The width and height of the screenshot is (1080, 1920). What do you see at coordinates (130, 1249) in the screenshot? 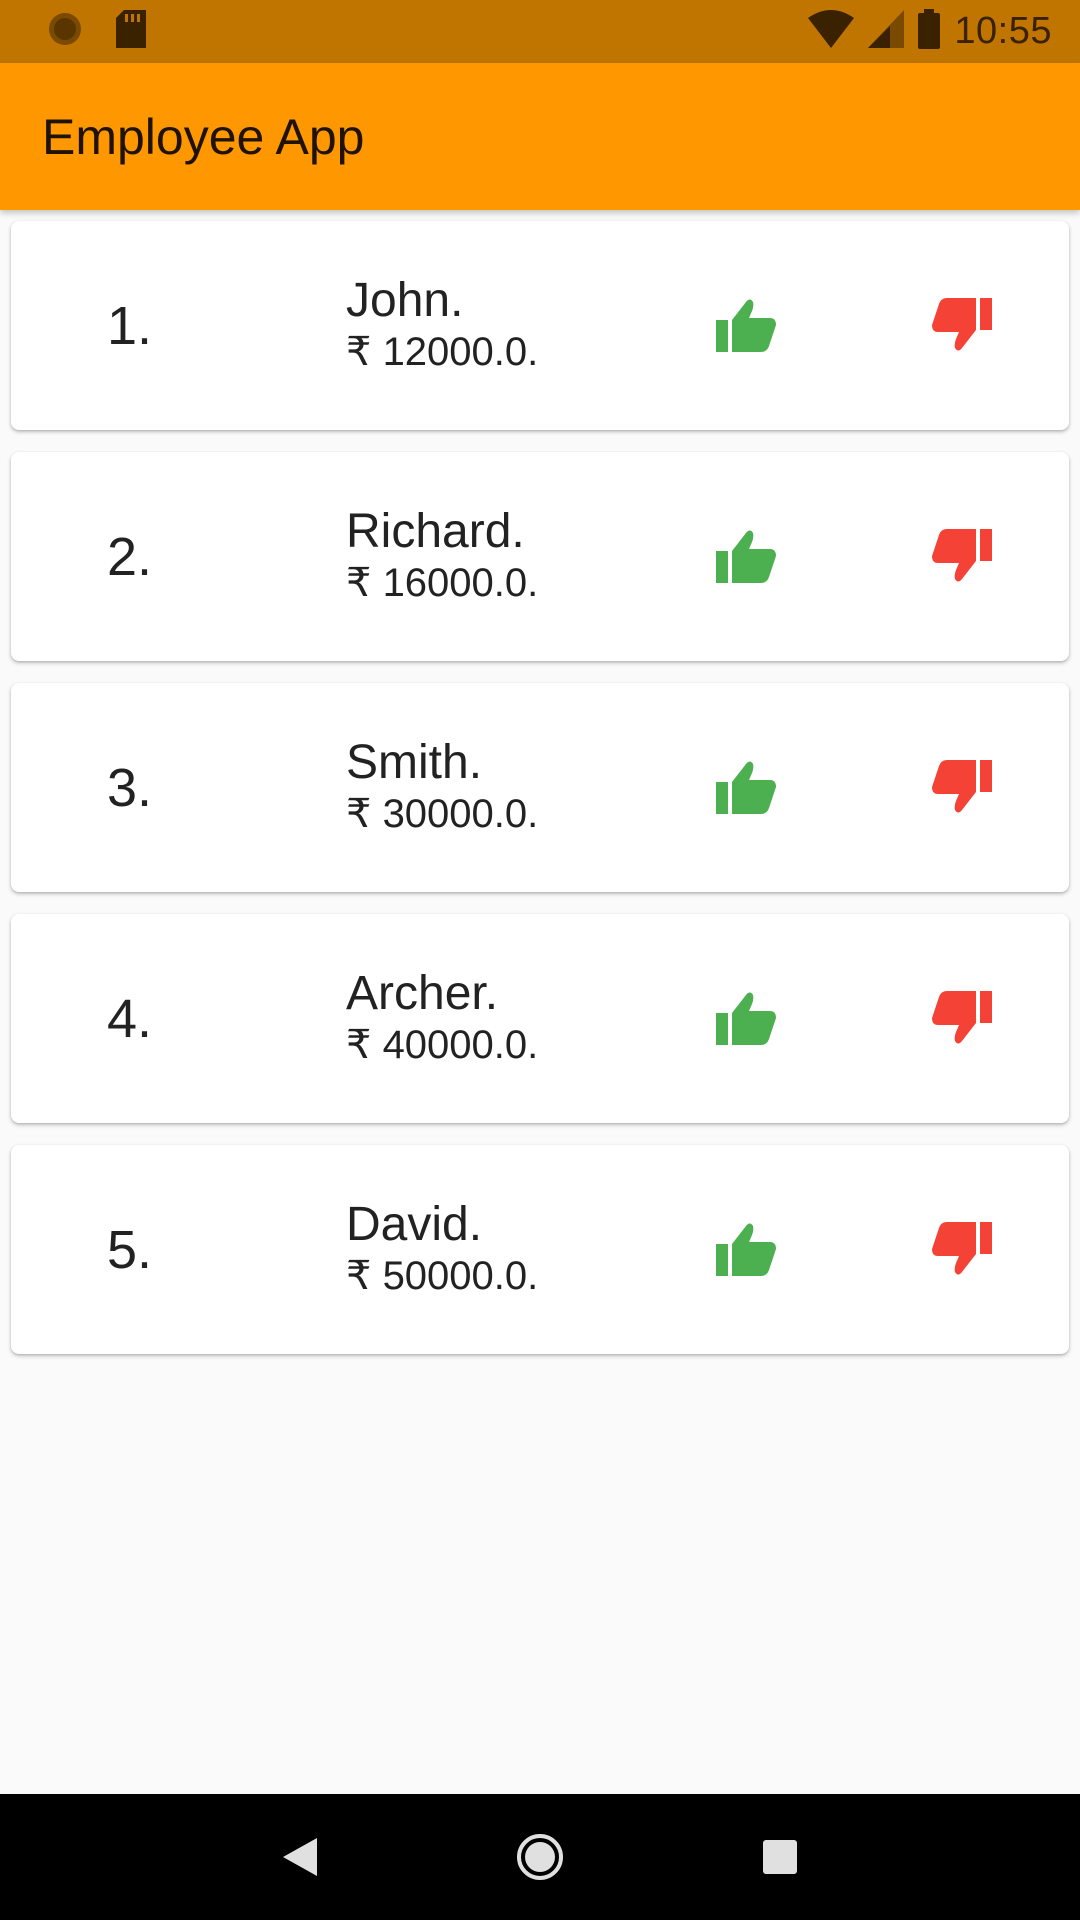
I see `employee-index: 5.` at bounding box center [130, 1249].